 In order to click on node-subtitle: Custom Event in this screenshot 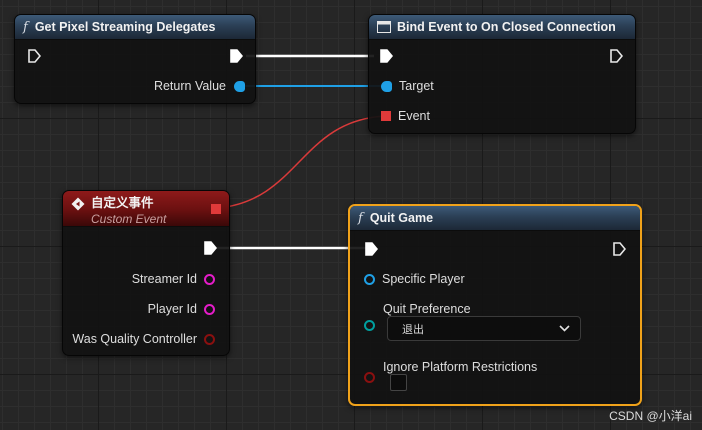, I will do `click(129, 219)`.